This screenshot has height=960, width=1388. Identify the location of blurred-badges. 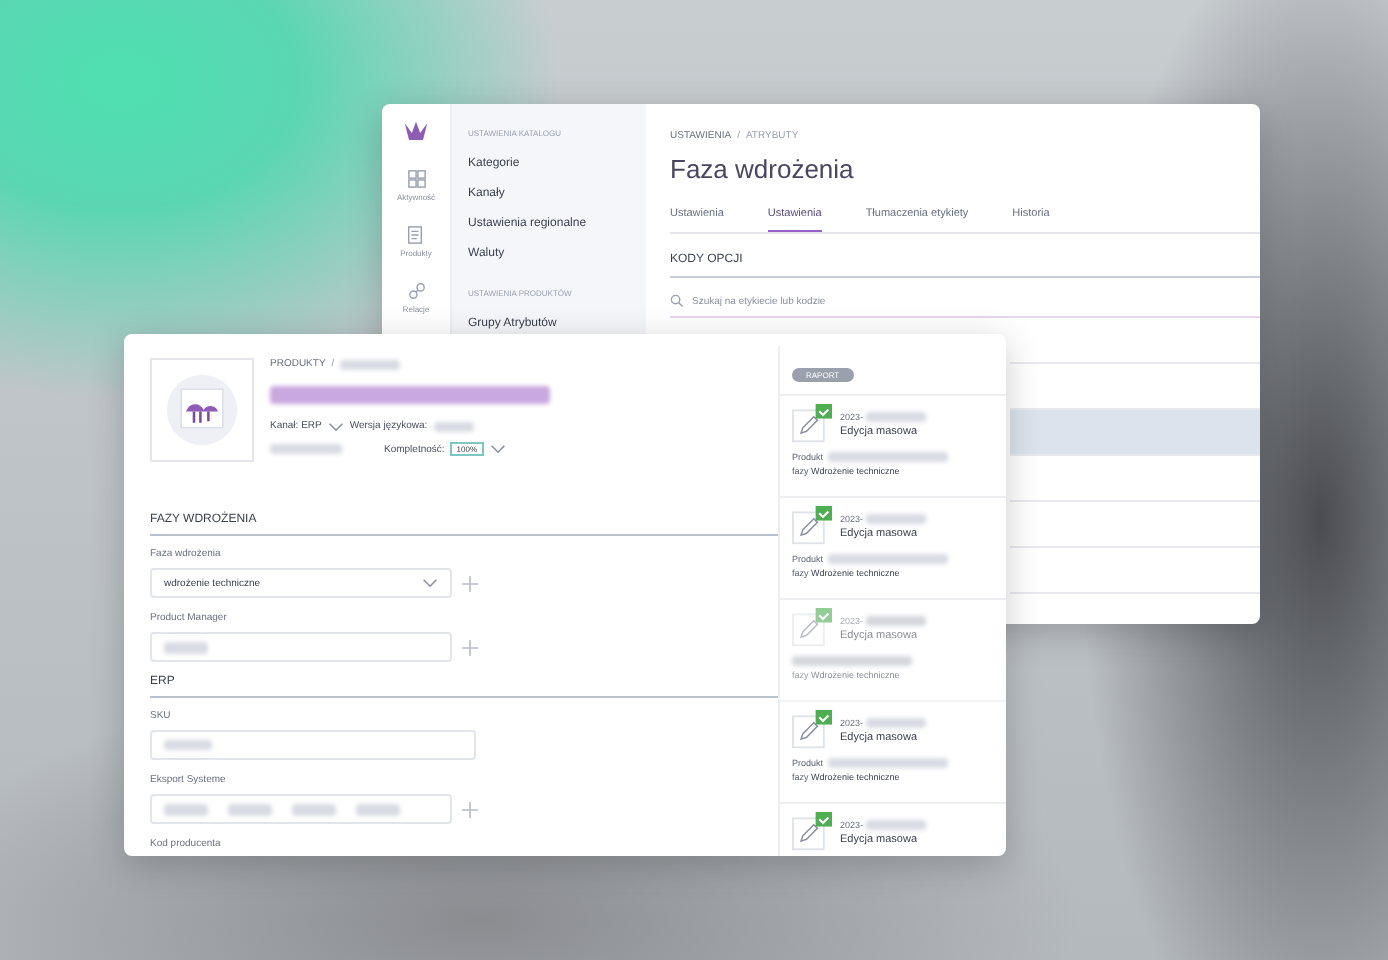
(306, 449).